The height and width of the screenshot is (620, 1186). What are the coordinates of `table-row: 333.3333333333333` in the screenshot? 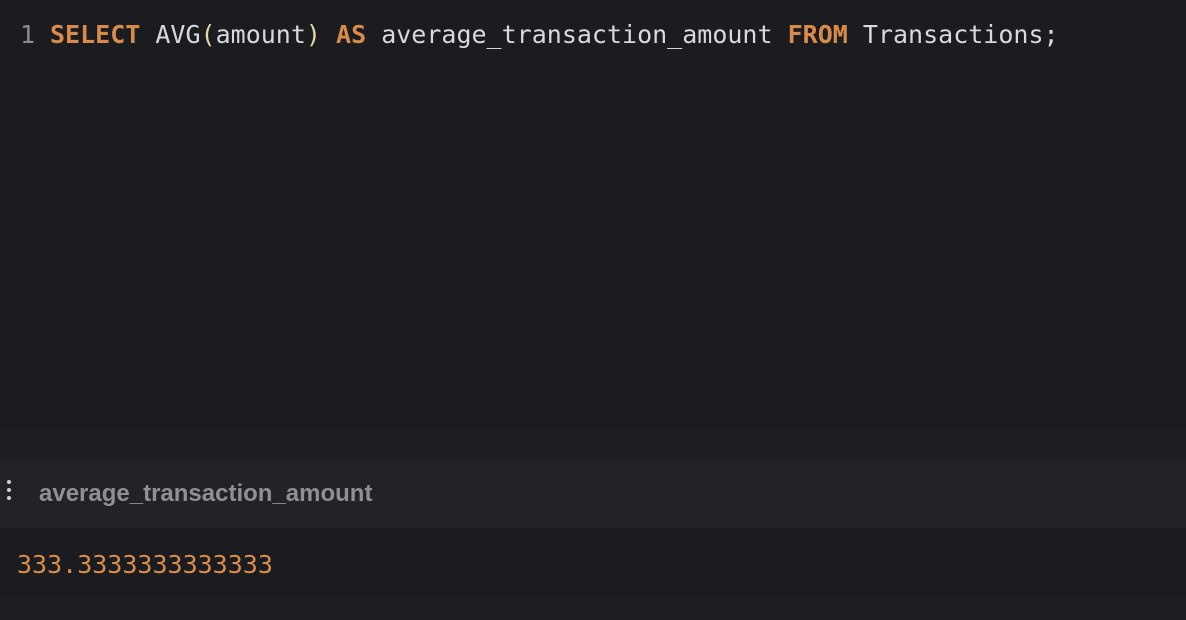 It's located at (593, 563).